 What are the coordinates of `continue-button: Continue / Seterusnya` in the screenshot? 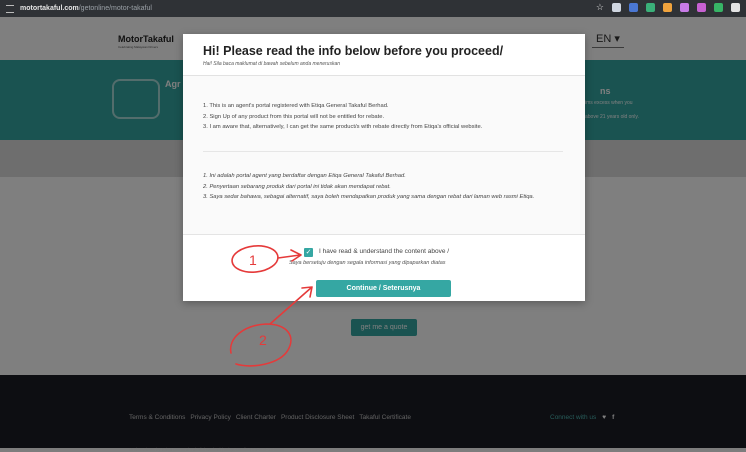 It's located at (383, 288).